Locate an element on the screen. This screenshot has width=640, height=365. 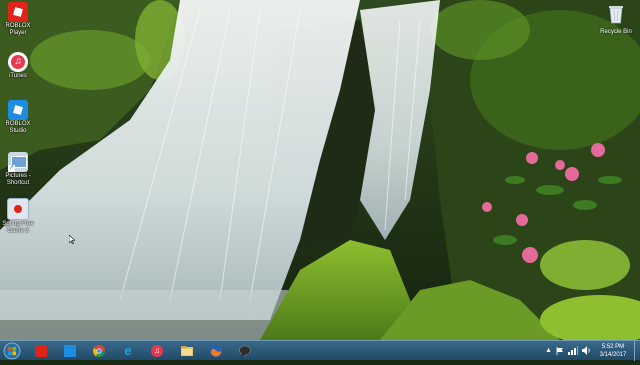
tray-overflow-icon: ▲ is located at coordinates (548, 350).